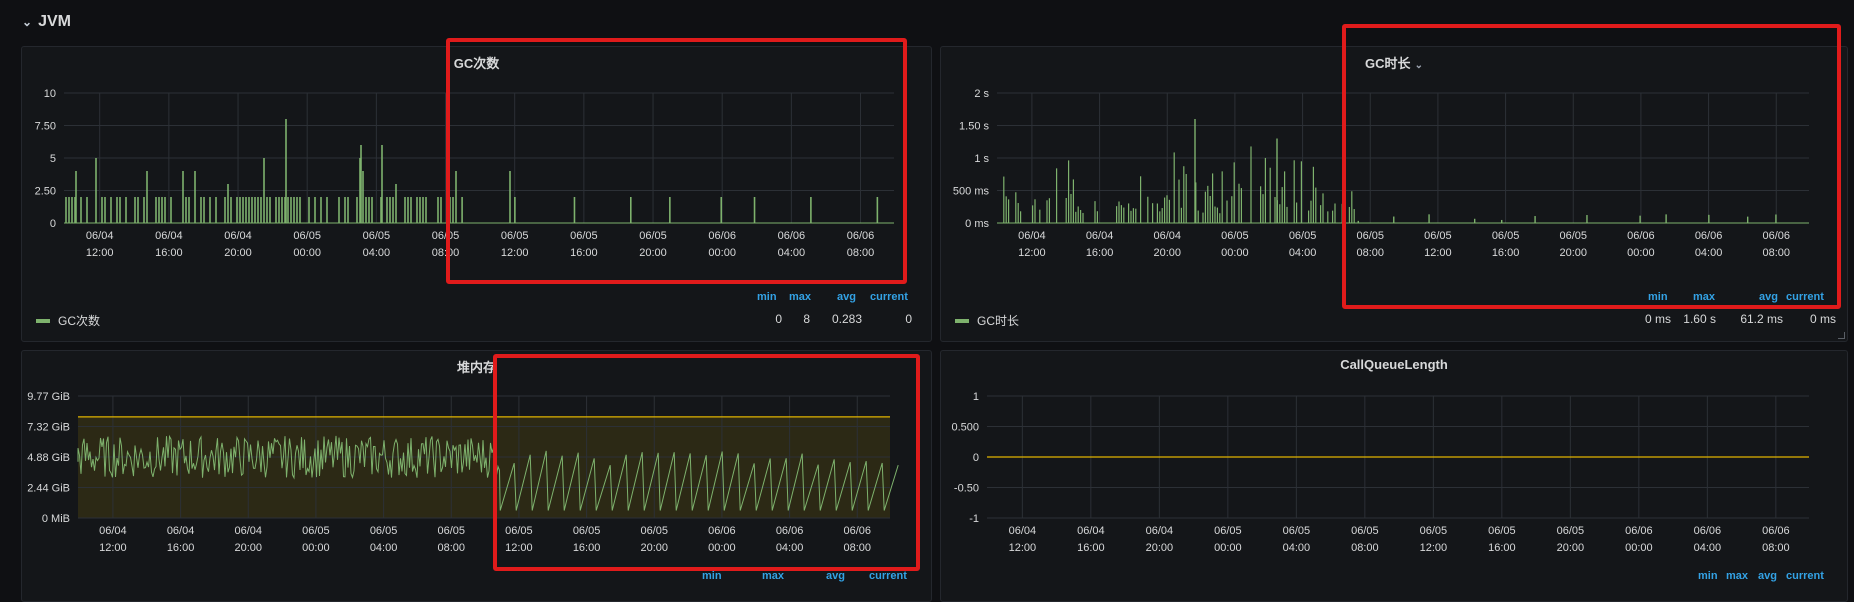  Describe the element at coordinates (1657, 319) in the screenshot. I see `legend-min-value: 0 ms` at that location.